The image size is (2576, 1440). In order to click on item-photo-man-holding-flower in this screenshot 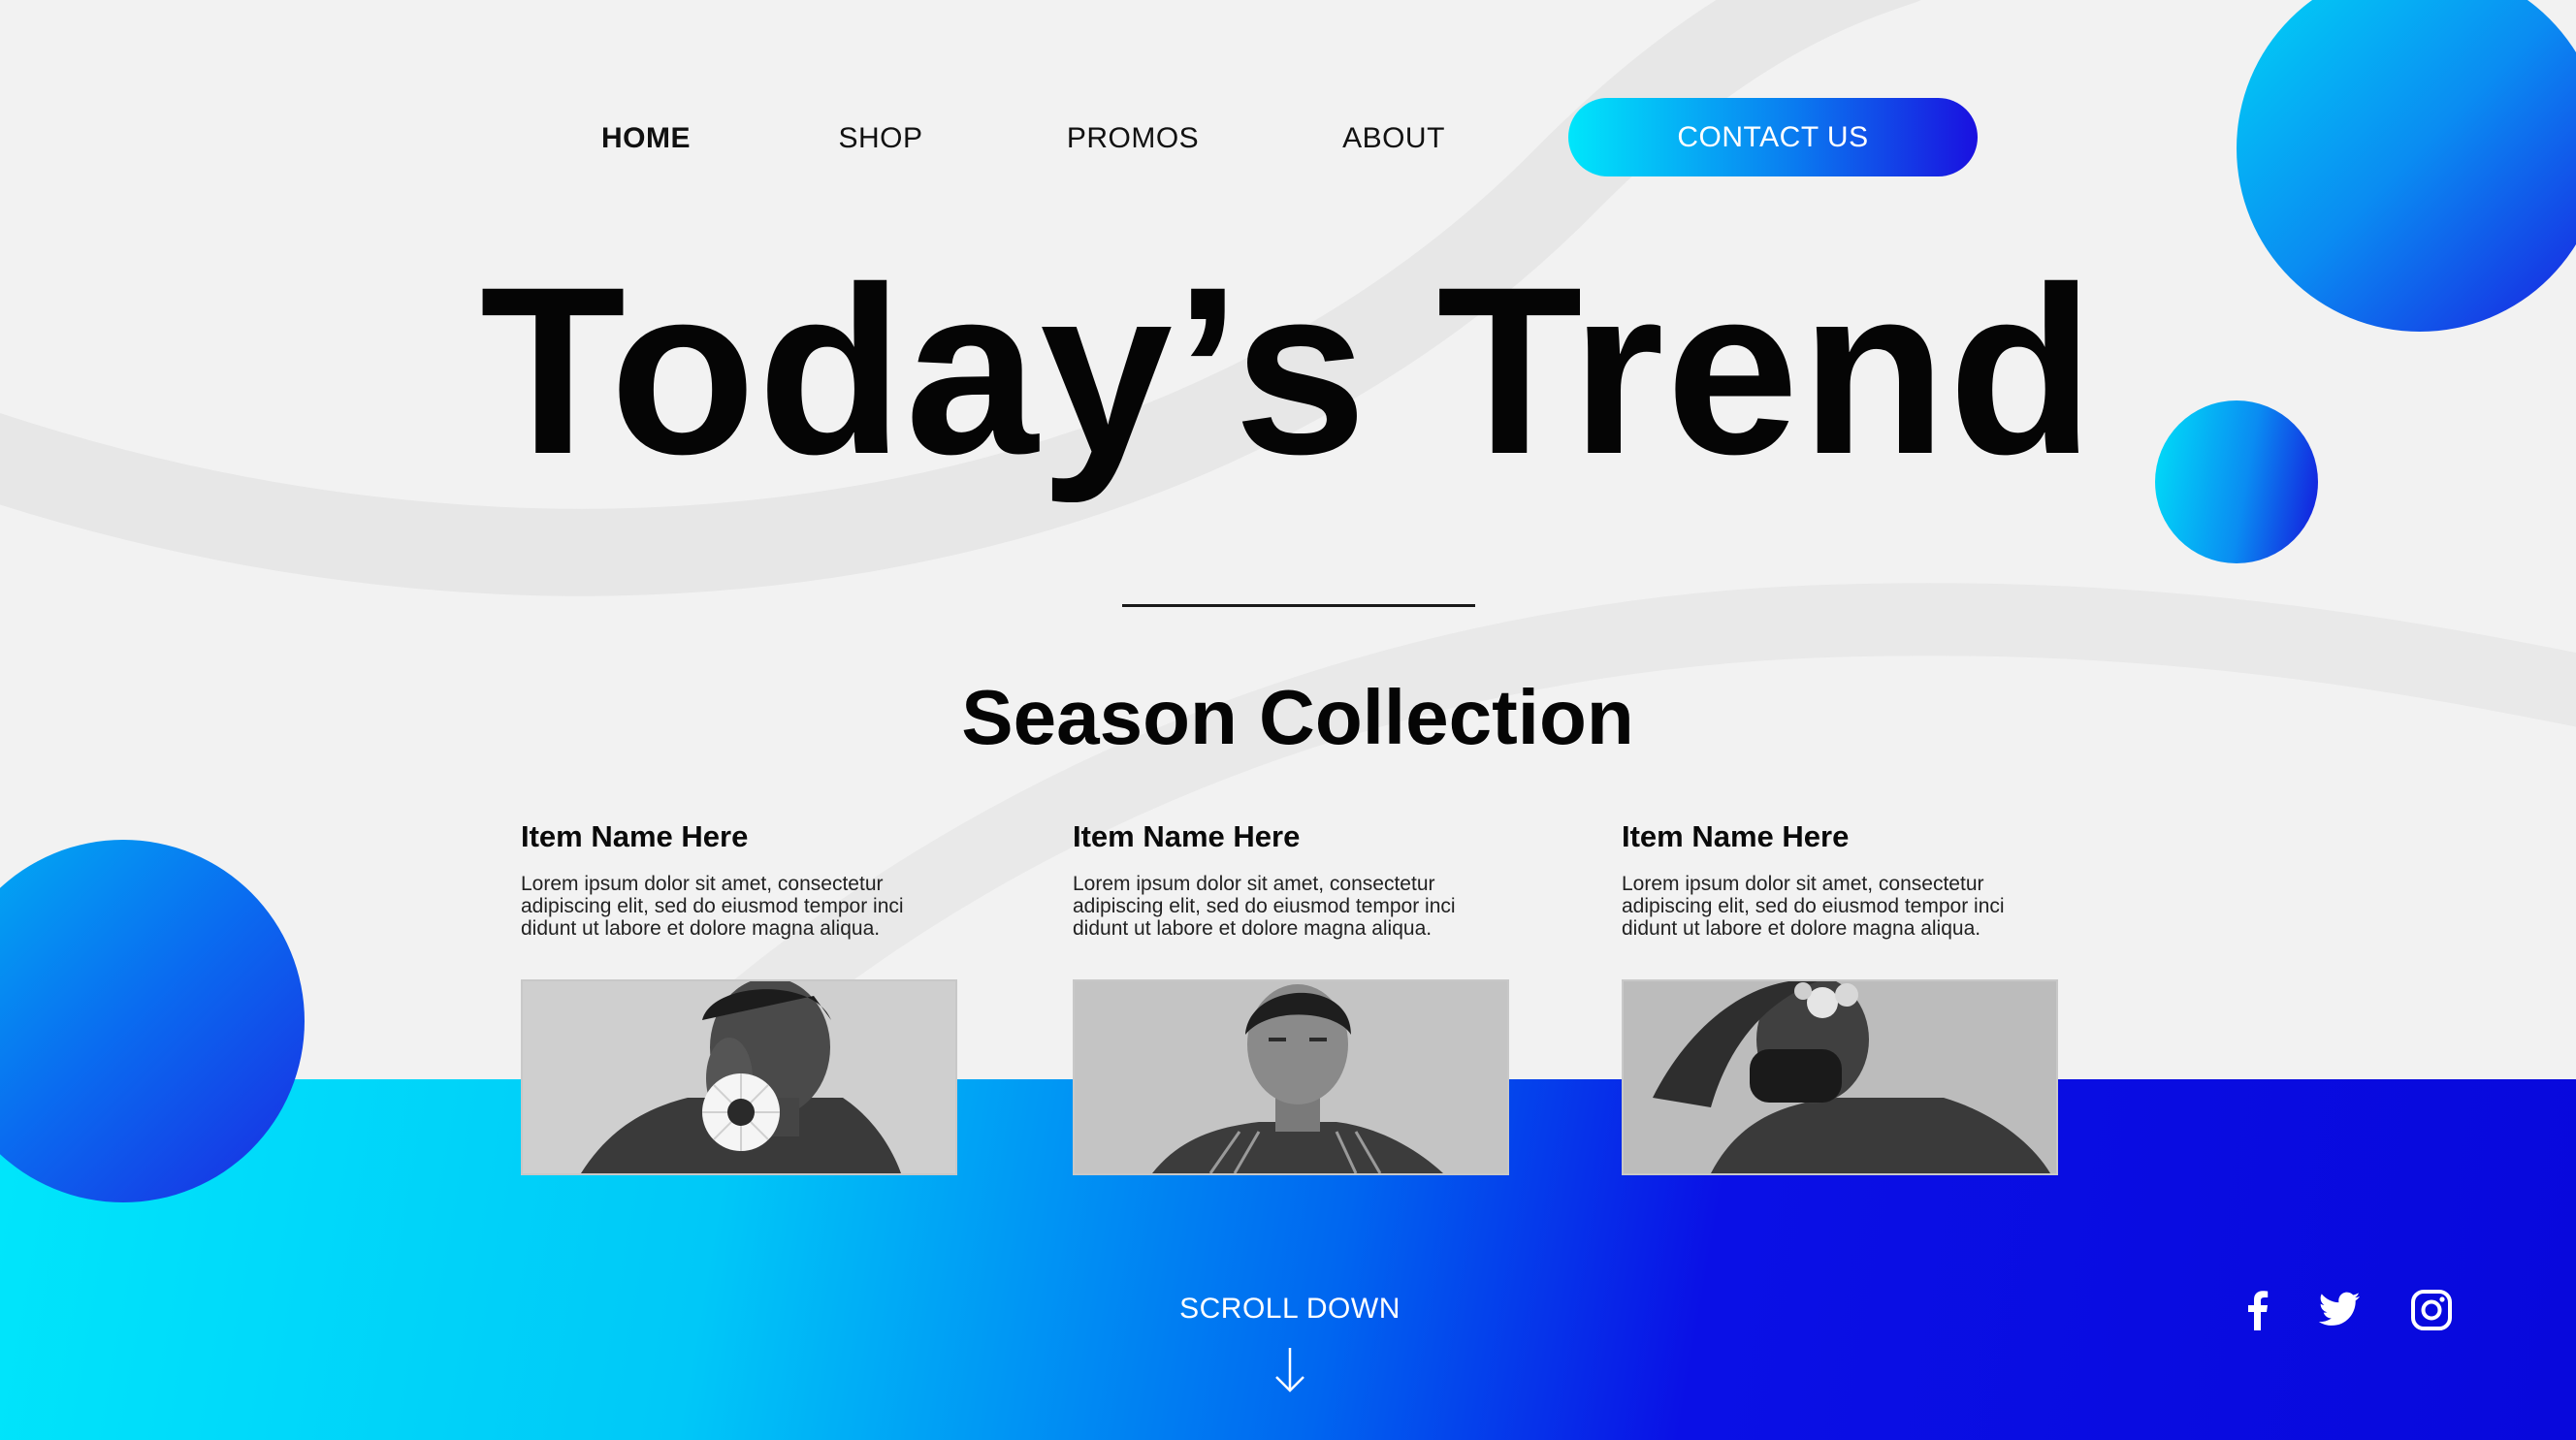, I will do `click(739, 1077)`.